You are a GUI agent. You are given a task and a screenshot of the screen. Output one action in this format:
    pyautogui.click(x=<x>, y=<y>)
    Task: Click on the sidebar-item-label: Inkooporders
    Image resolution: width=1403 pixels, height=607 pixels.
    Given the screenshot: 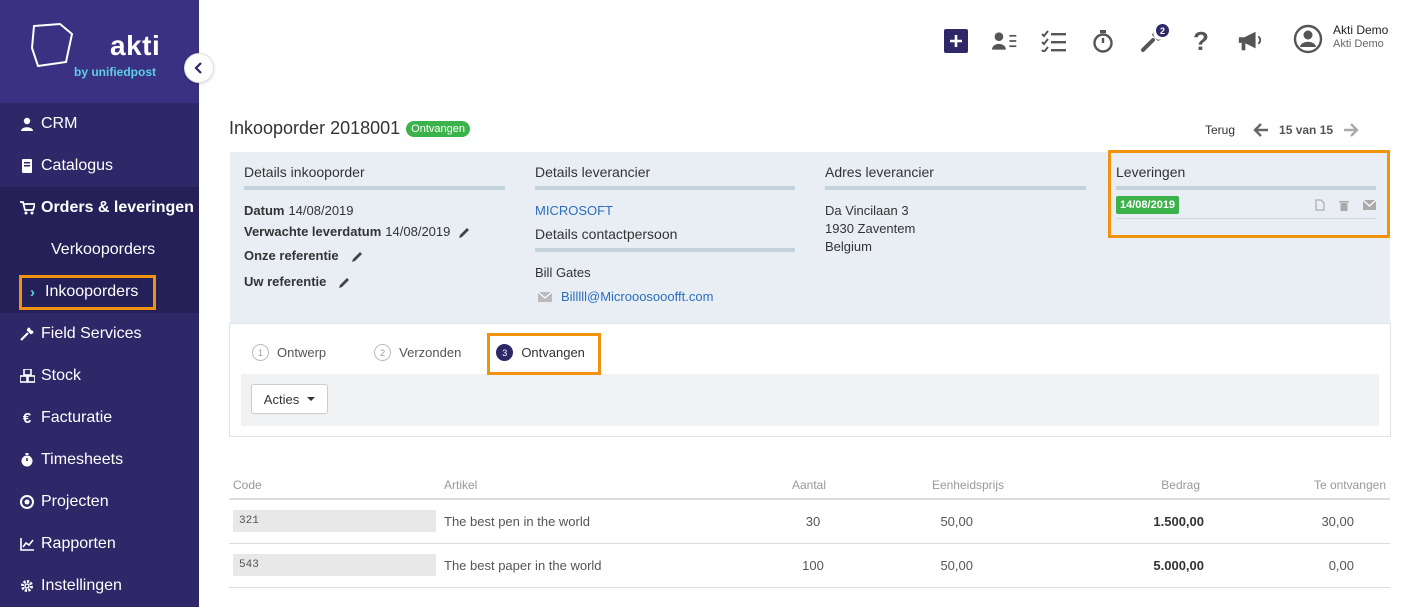 What is the action you would take?
    pyautogui.click(x=92, y=291)
    